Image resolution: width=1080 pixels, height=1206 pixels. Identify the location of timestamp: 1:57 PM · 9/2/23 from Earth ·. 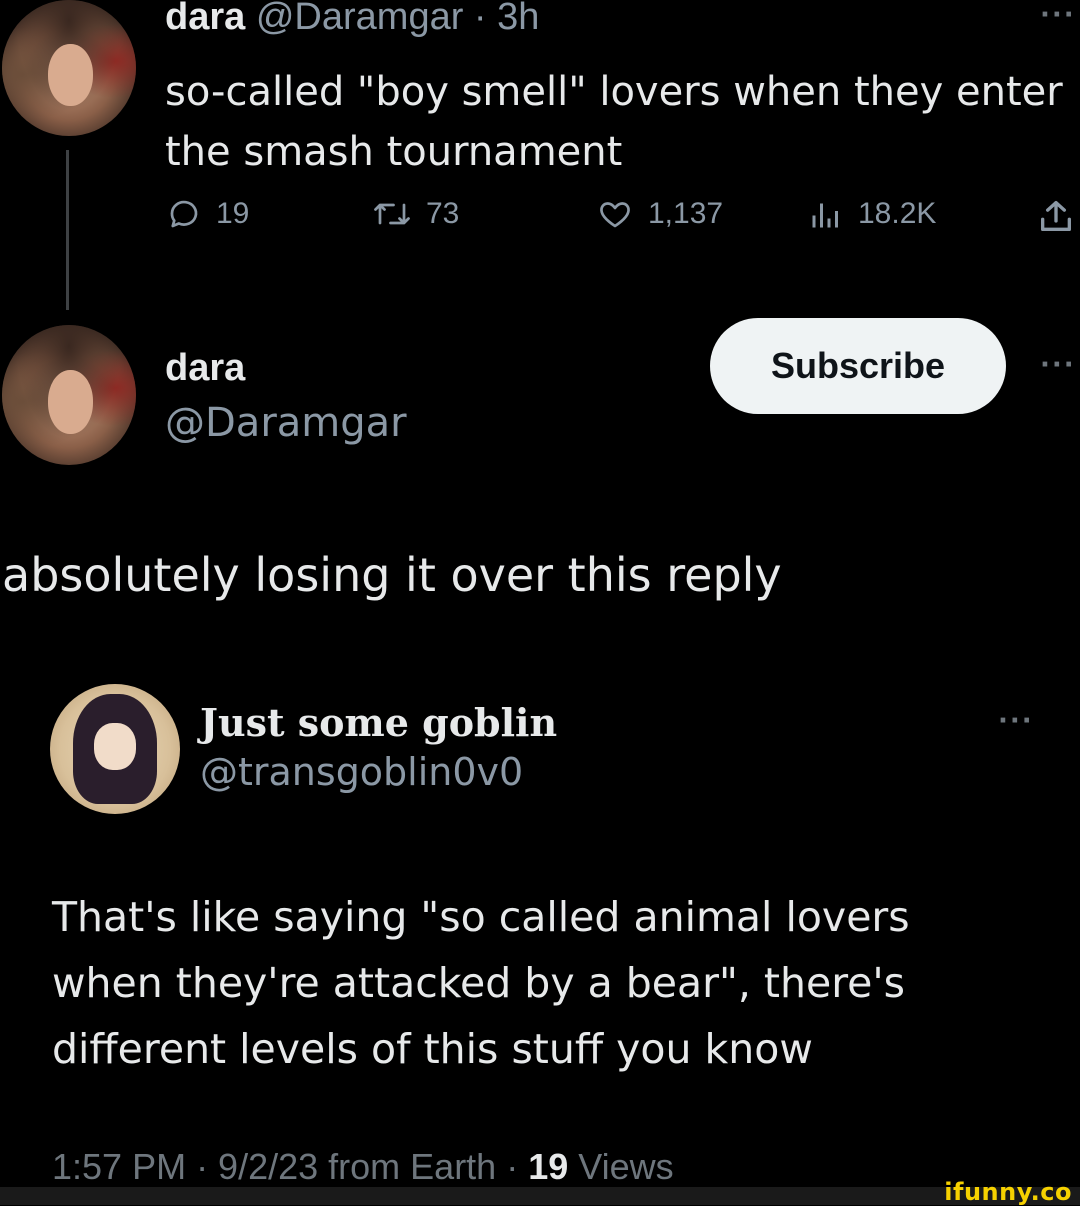
(290, 1166).